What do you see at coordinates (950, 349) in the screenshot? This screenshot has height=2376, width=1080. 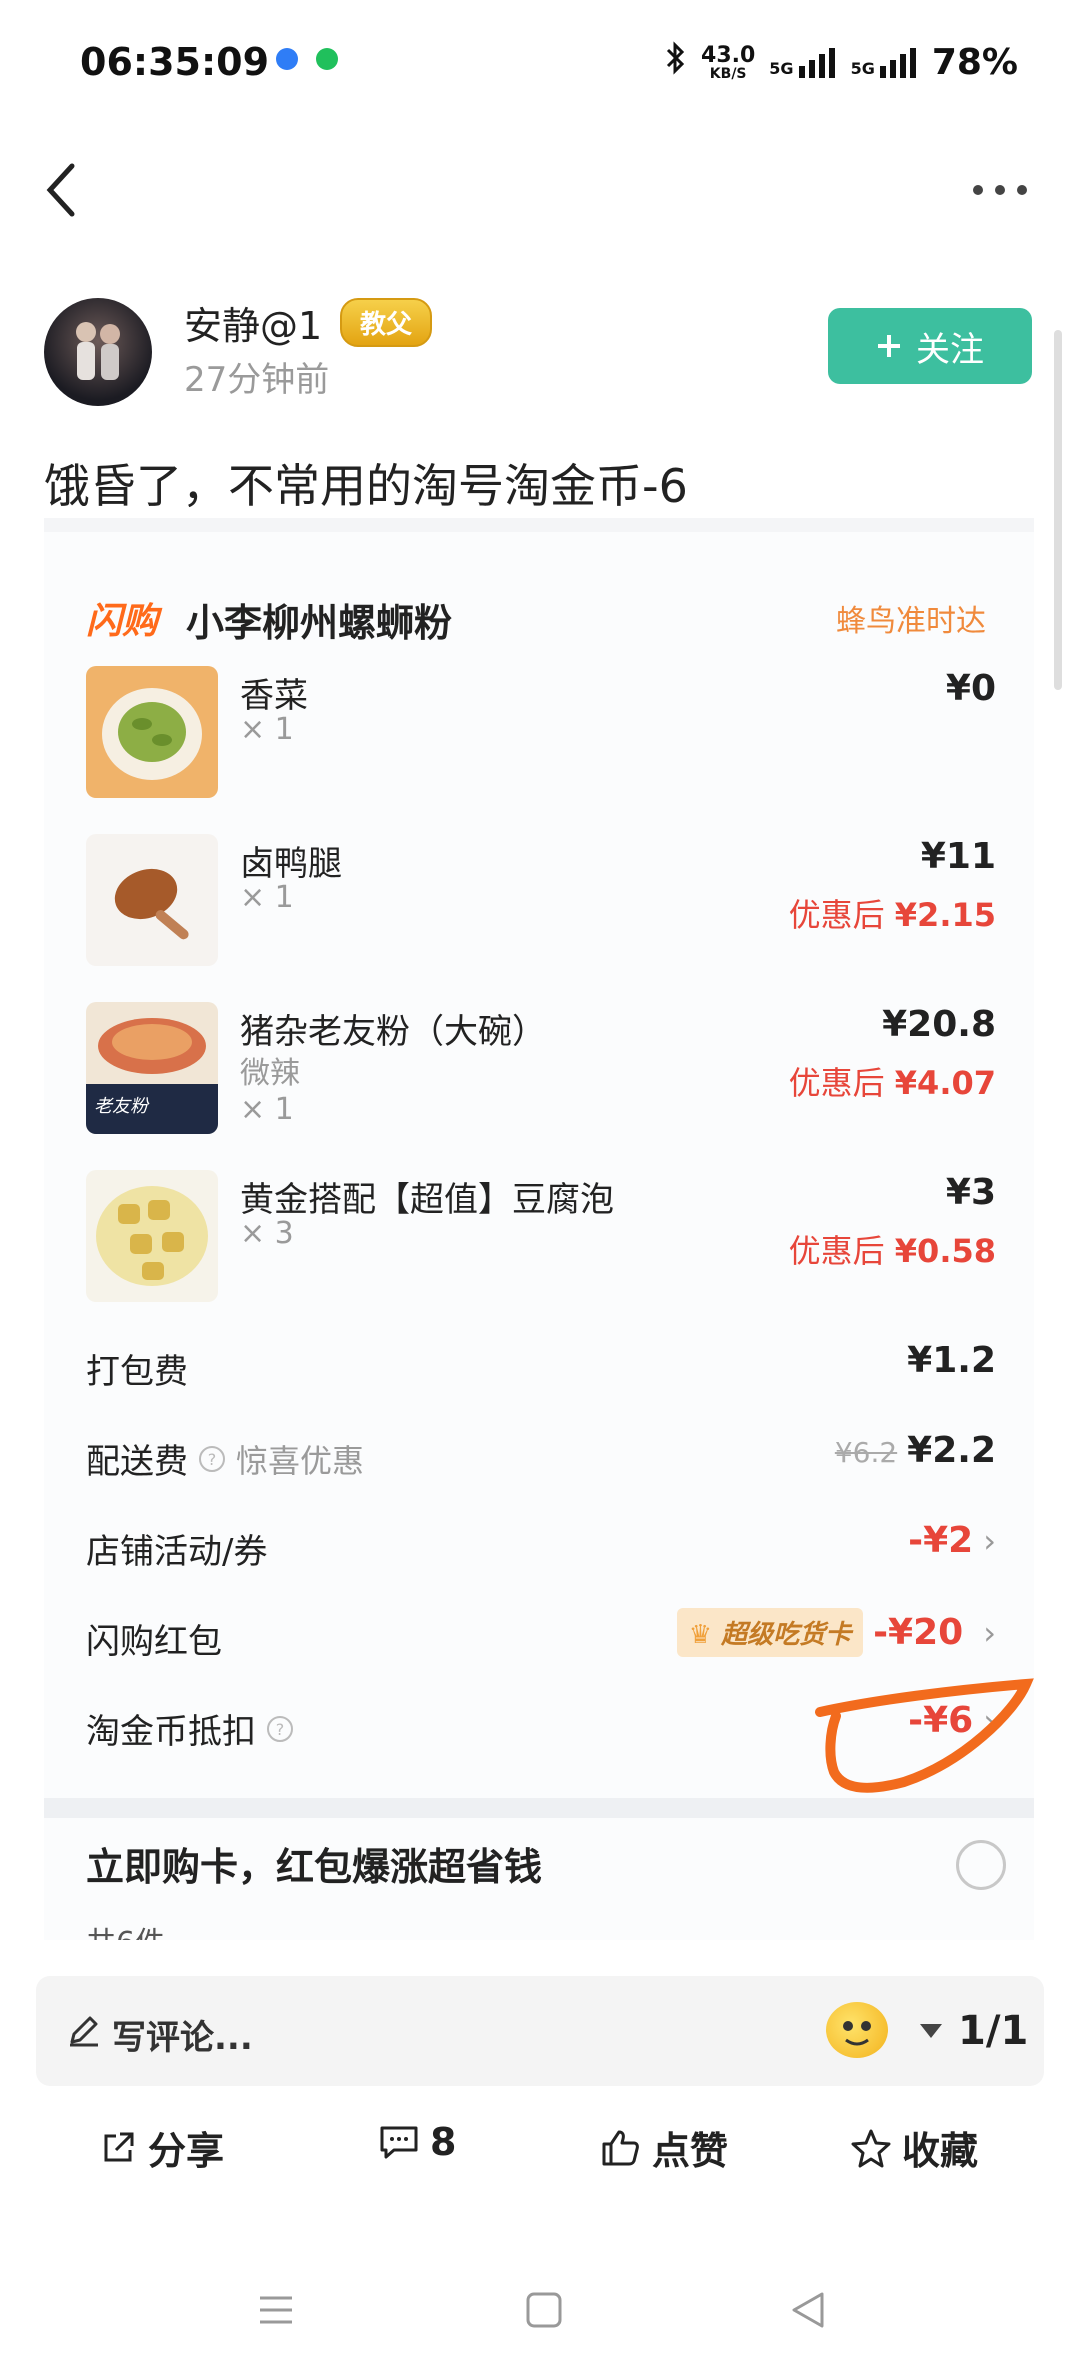 I see `follow-label: 关注` at bounding box center [950, 349].